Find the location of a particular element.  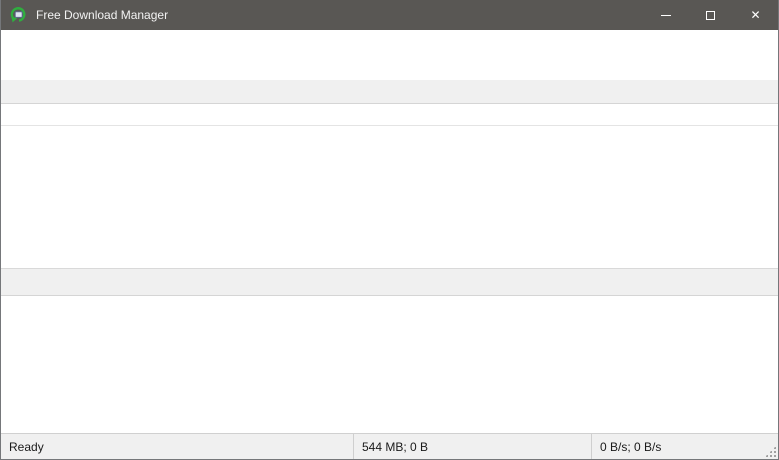

minimize-button is located at coordinates (665, 15).